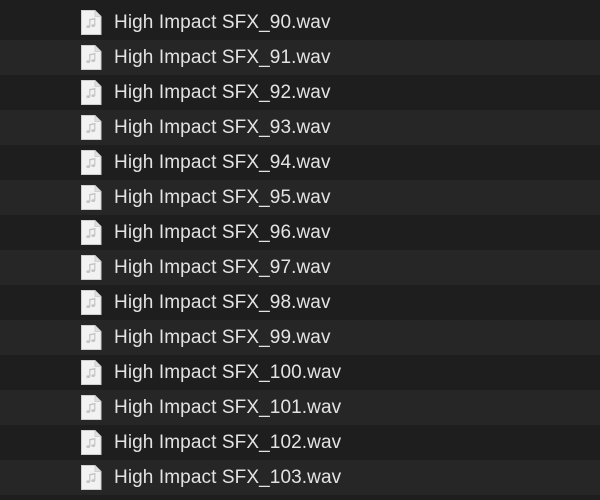 This screenshot has height=500, width=600. Describe the element at coordinates (228, 372) in the screenshot. I see `file-name: High Impact SFX_100.wav` at that location.